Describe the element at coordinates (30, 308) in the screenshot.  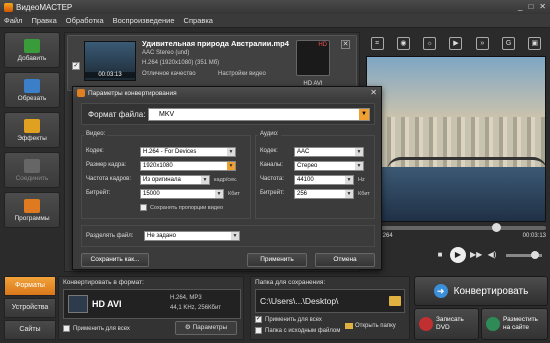
I see `tab-devices: Устройства` at that location.